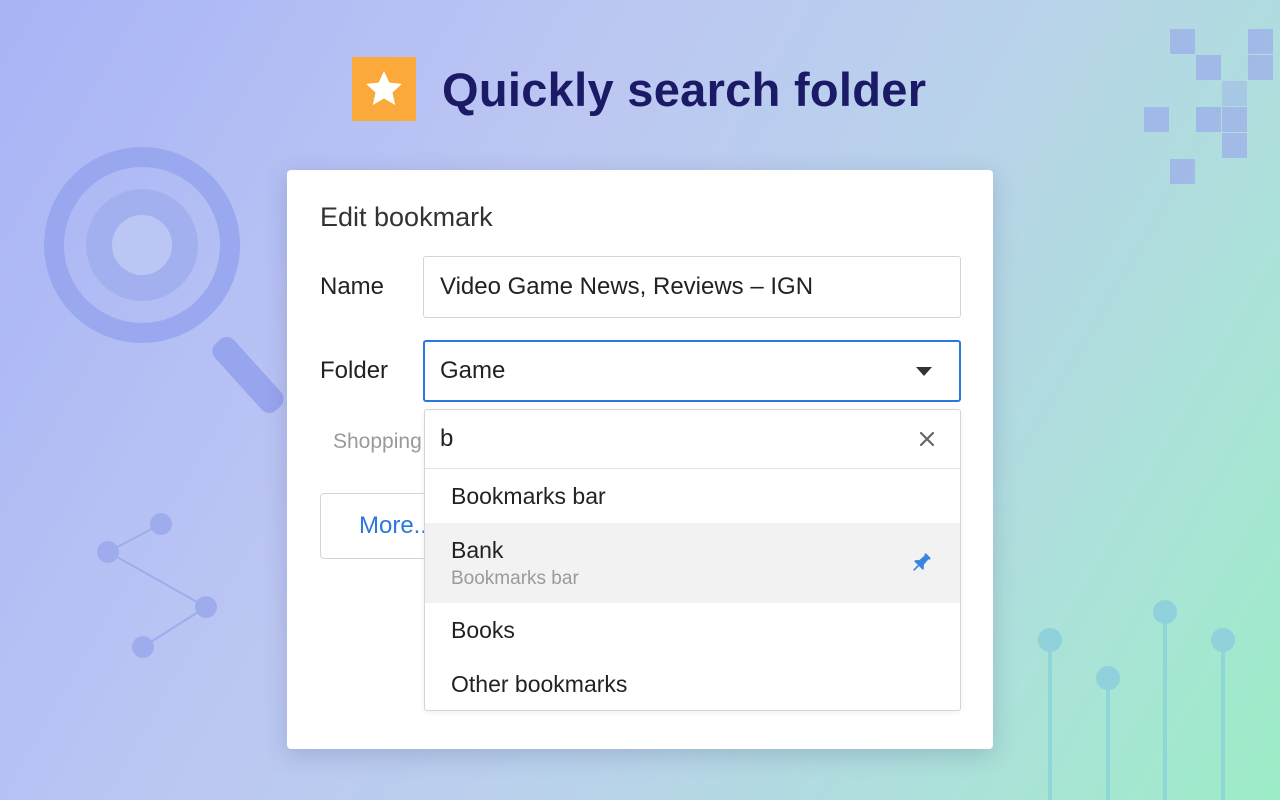 This screenshot has width=1280, height=800. Describe the element at coordinates (692, 563) in the screenshot. I see `folder-option-bank: Bank Bookmarks bar` at that location.